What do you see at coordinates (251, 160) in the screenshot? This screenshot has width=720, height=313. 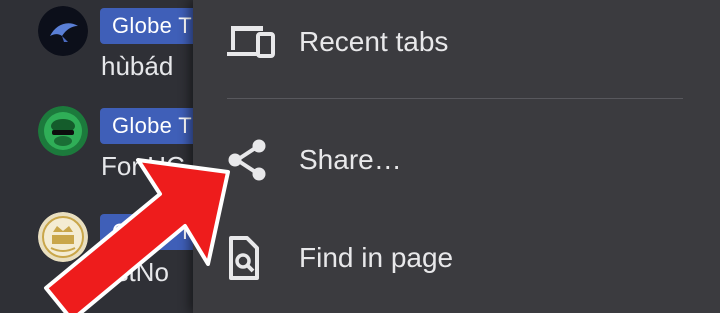 I see `share-icon` at bounding box center [251, 160].